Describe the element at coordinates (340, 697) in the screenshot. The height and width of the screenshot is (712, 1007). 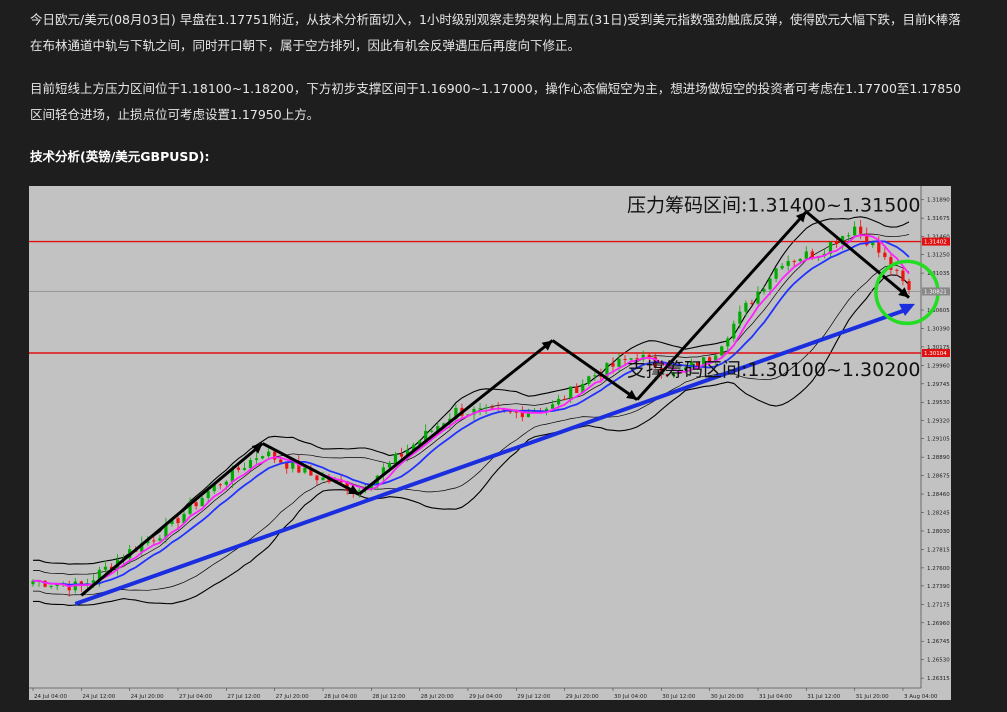
I see `x-tick-label: 28 Jul 04:00` at that location.